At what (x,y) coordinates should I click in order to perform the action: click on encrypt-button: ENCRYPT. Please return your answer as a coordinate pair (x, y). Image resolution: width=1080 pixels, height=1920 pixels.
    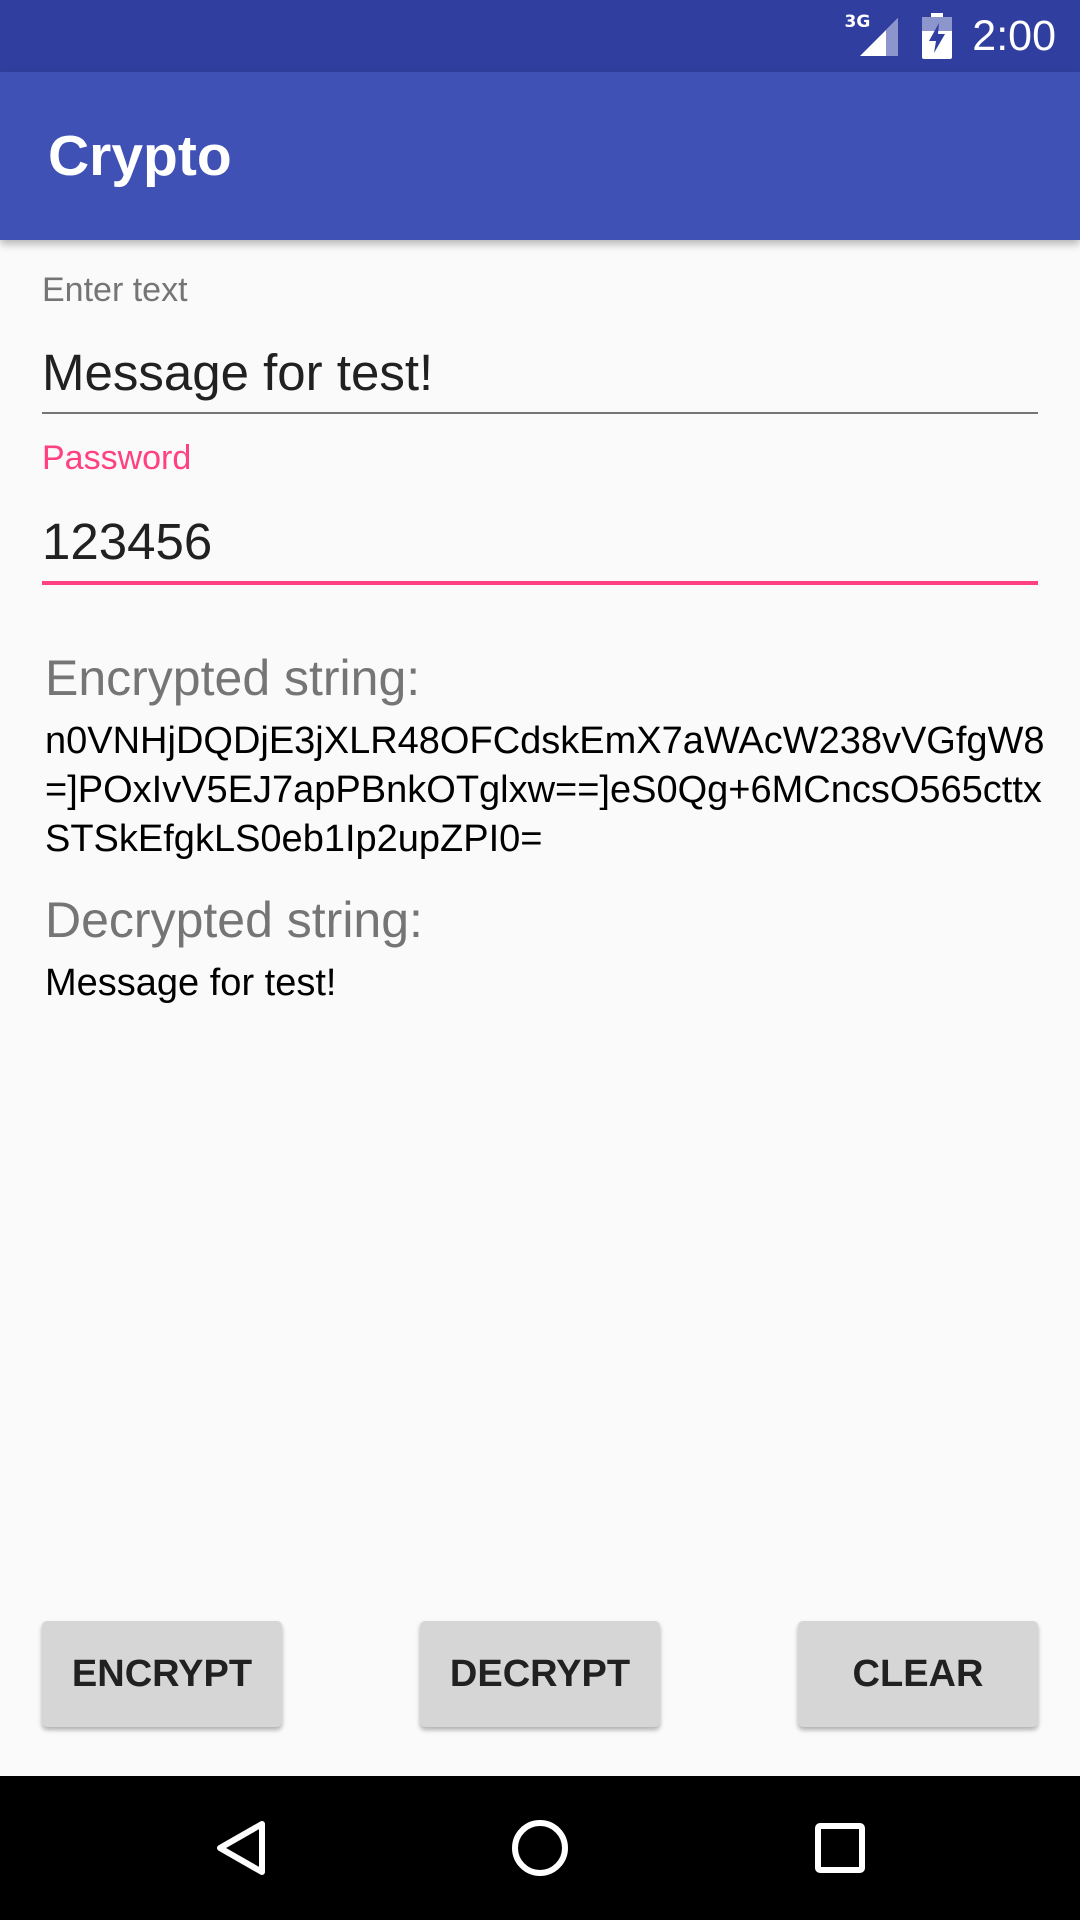
    Looking at the image, I should click on (162, 1674).